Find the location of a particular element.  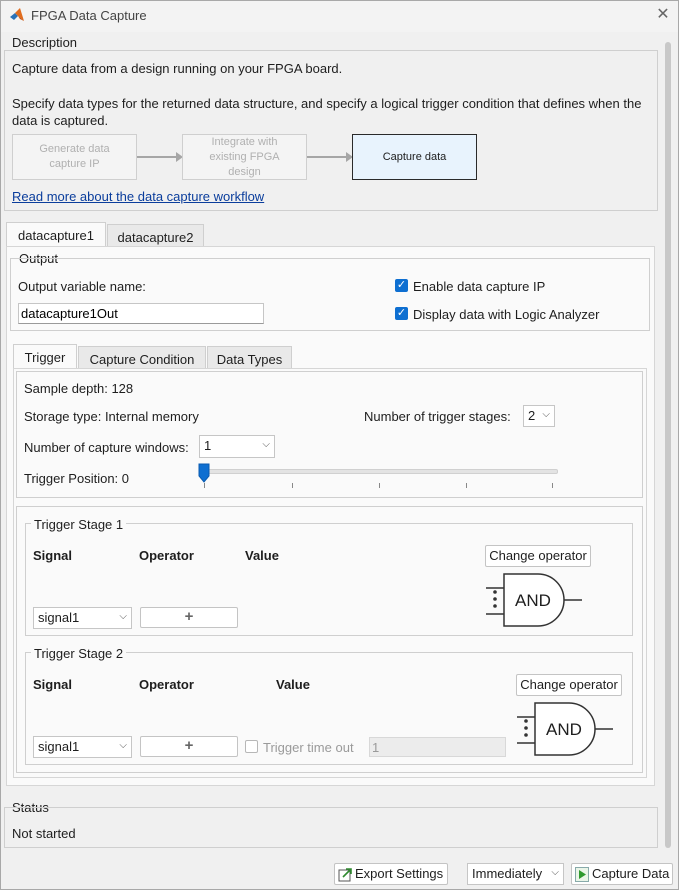

logic-analyzer-checkbox: ✓ is located at coordinates (401, 313).